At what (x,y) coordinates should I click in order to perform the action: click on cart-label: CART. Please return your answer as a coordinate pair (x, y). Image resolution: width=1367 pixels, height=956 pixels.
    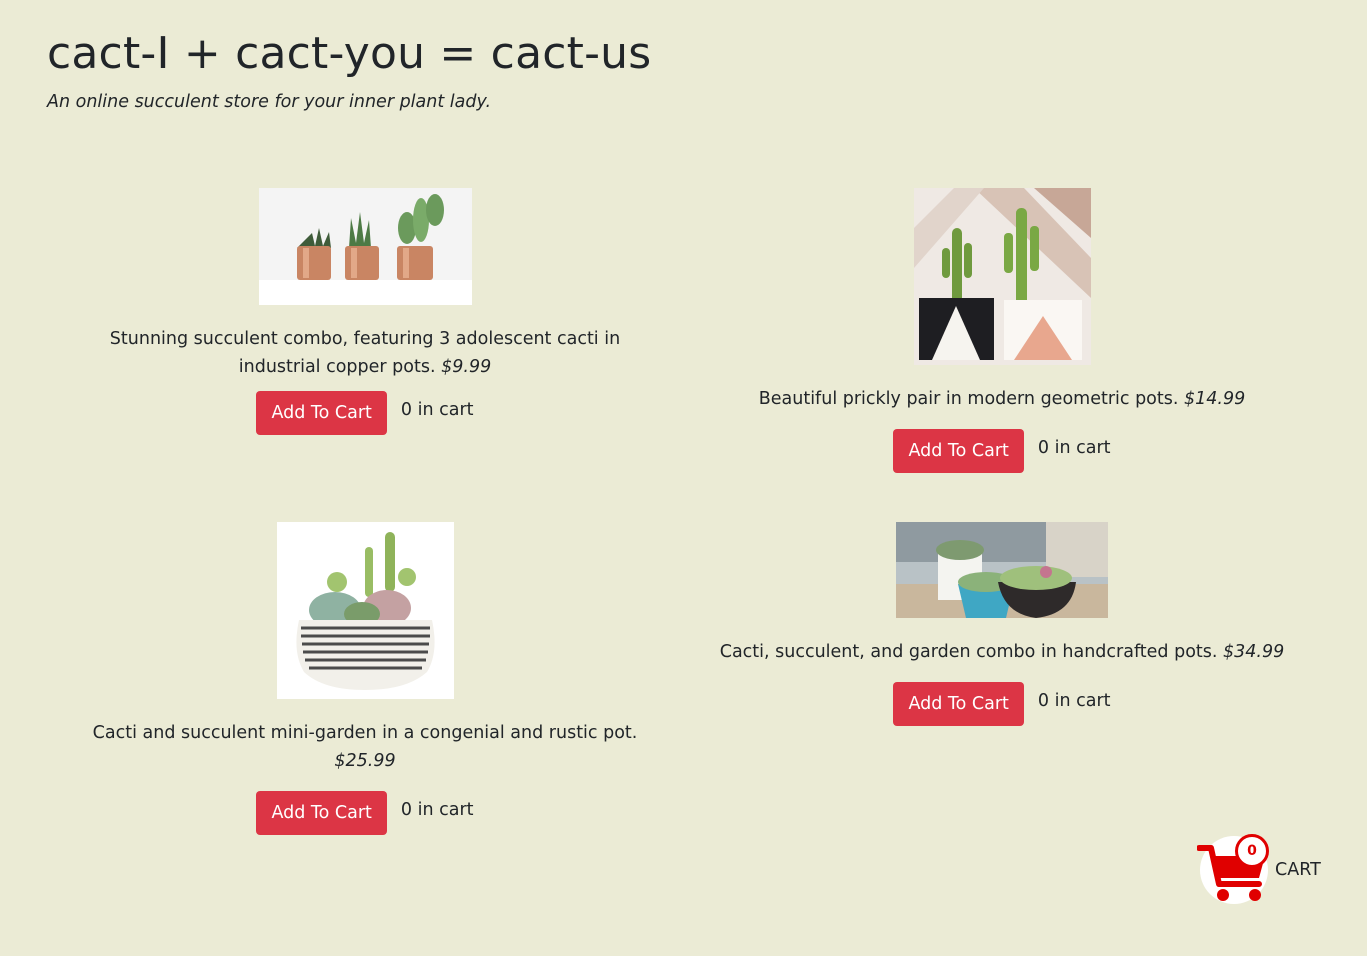
    Looking at the image, I should click on (1298, 870).